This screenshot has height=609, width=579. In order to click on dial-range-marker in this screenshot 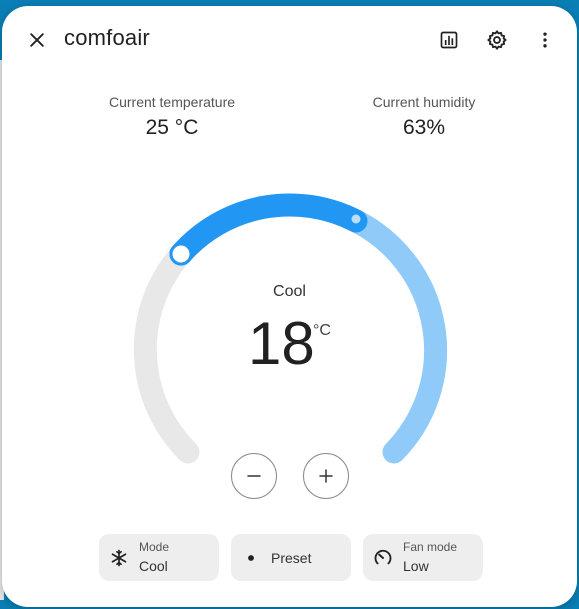, I will do `click(356, 219)`.